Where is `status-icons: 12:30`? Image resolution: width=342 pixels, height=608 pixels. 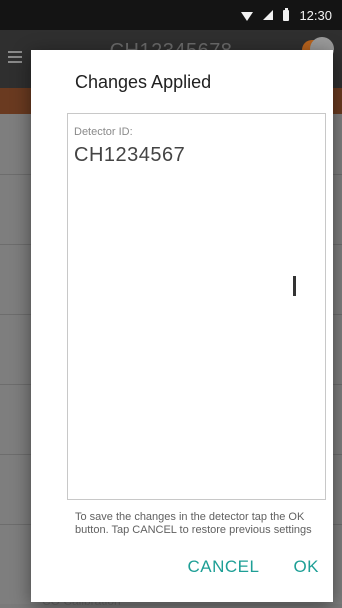 status-icons: 12:30 is located at coordinates (286, 15).